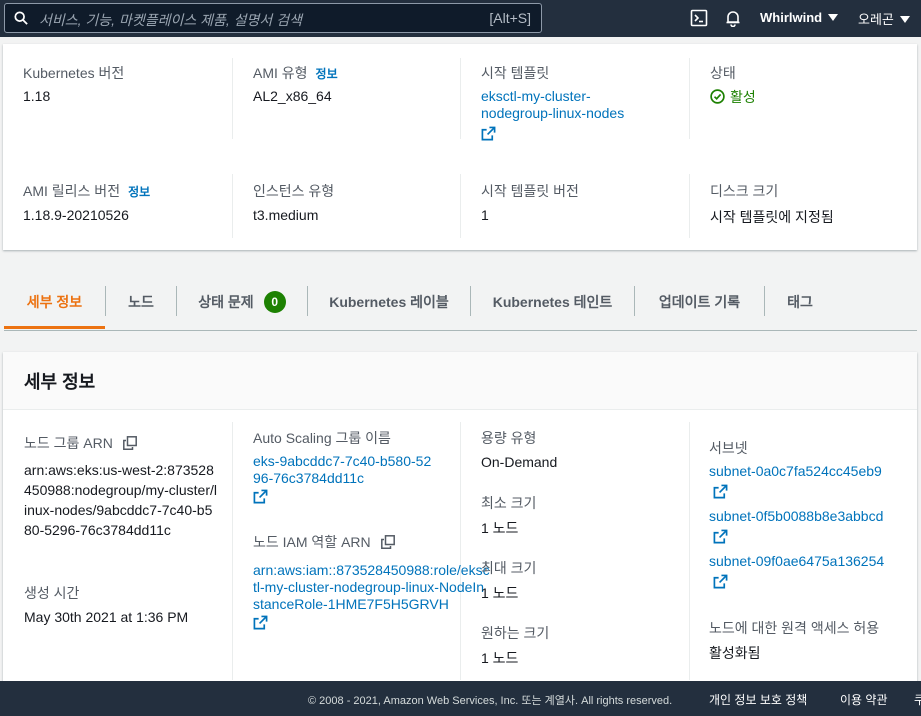 The width and height of the screenshot is (921, 716). What do you see at coordinates (864, 699) in the screenshot?
I see `terms-link: 이용 약관` at bounding box center [864, 699].